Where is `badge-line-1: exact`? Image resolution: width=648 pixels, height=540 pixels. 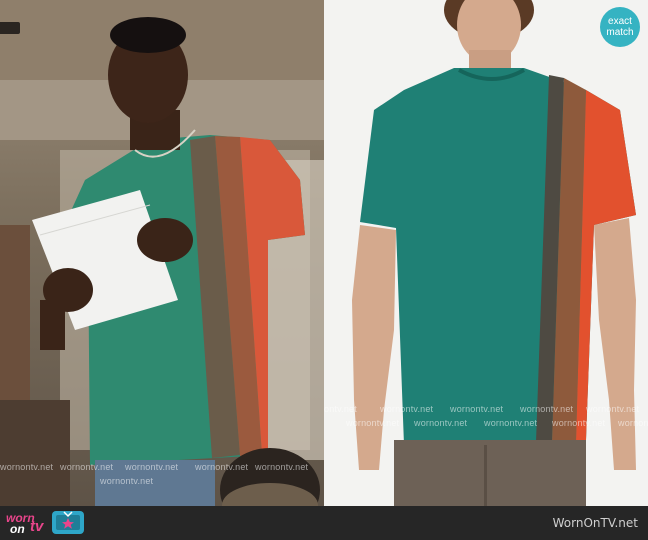
badge-line-1: exact is located at coordinates (620, 21).